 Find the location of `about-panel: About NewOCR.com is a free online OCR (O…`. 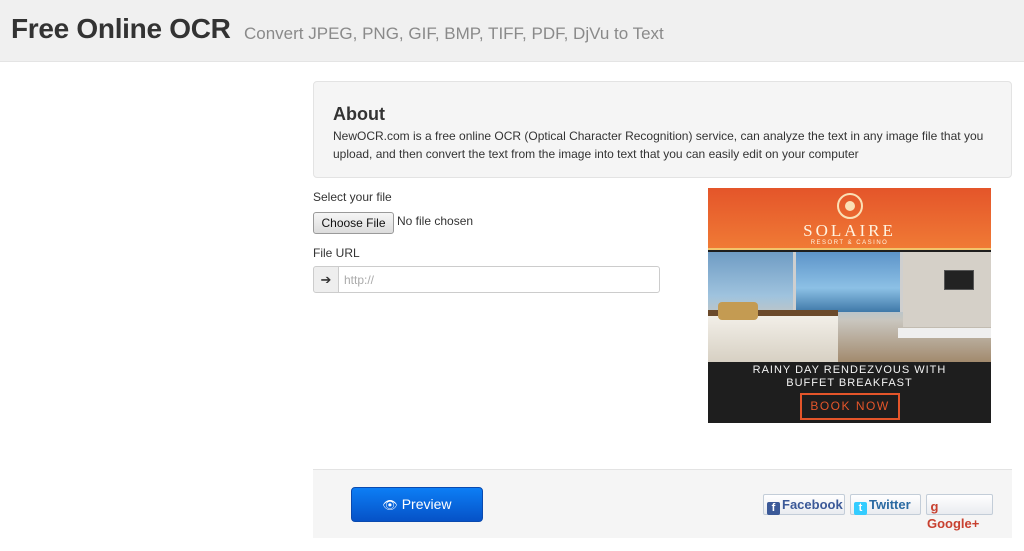

about-panel: About NewOCR.com is a free online OCR (O… is located at coordinates (662, 129).